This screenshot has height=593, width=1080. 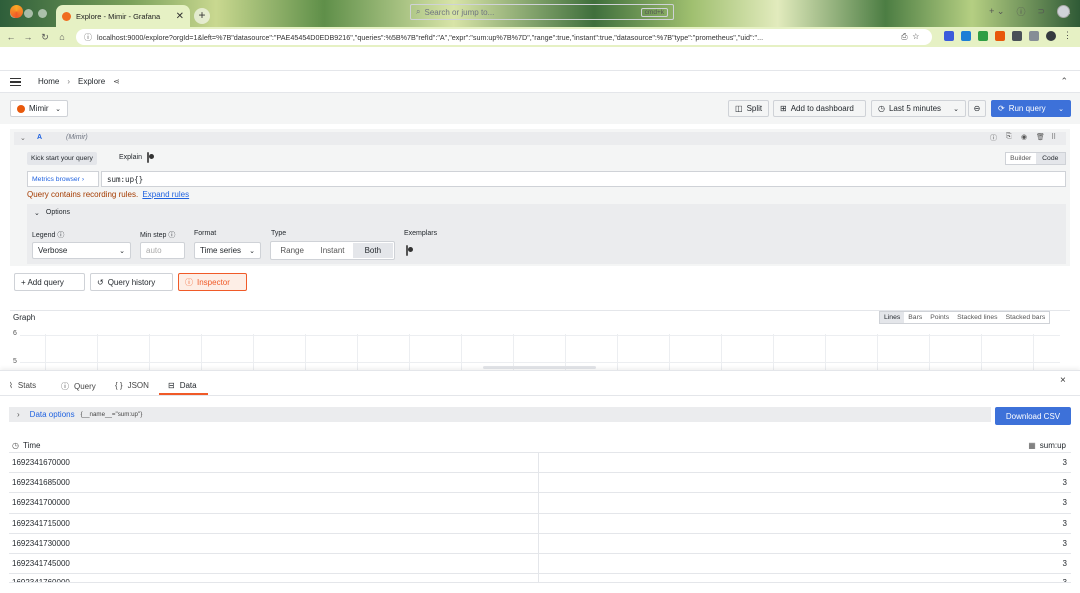 I want to click on grafana-logo-icon, so click(x=16, y=11).